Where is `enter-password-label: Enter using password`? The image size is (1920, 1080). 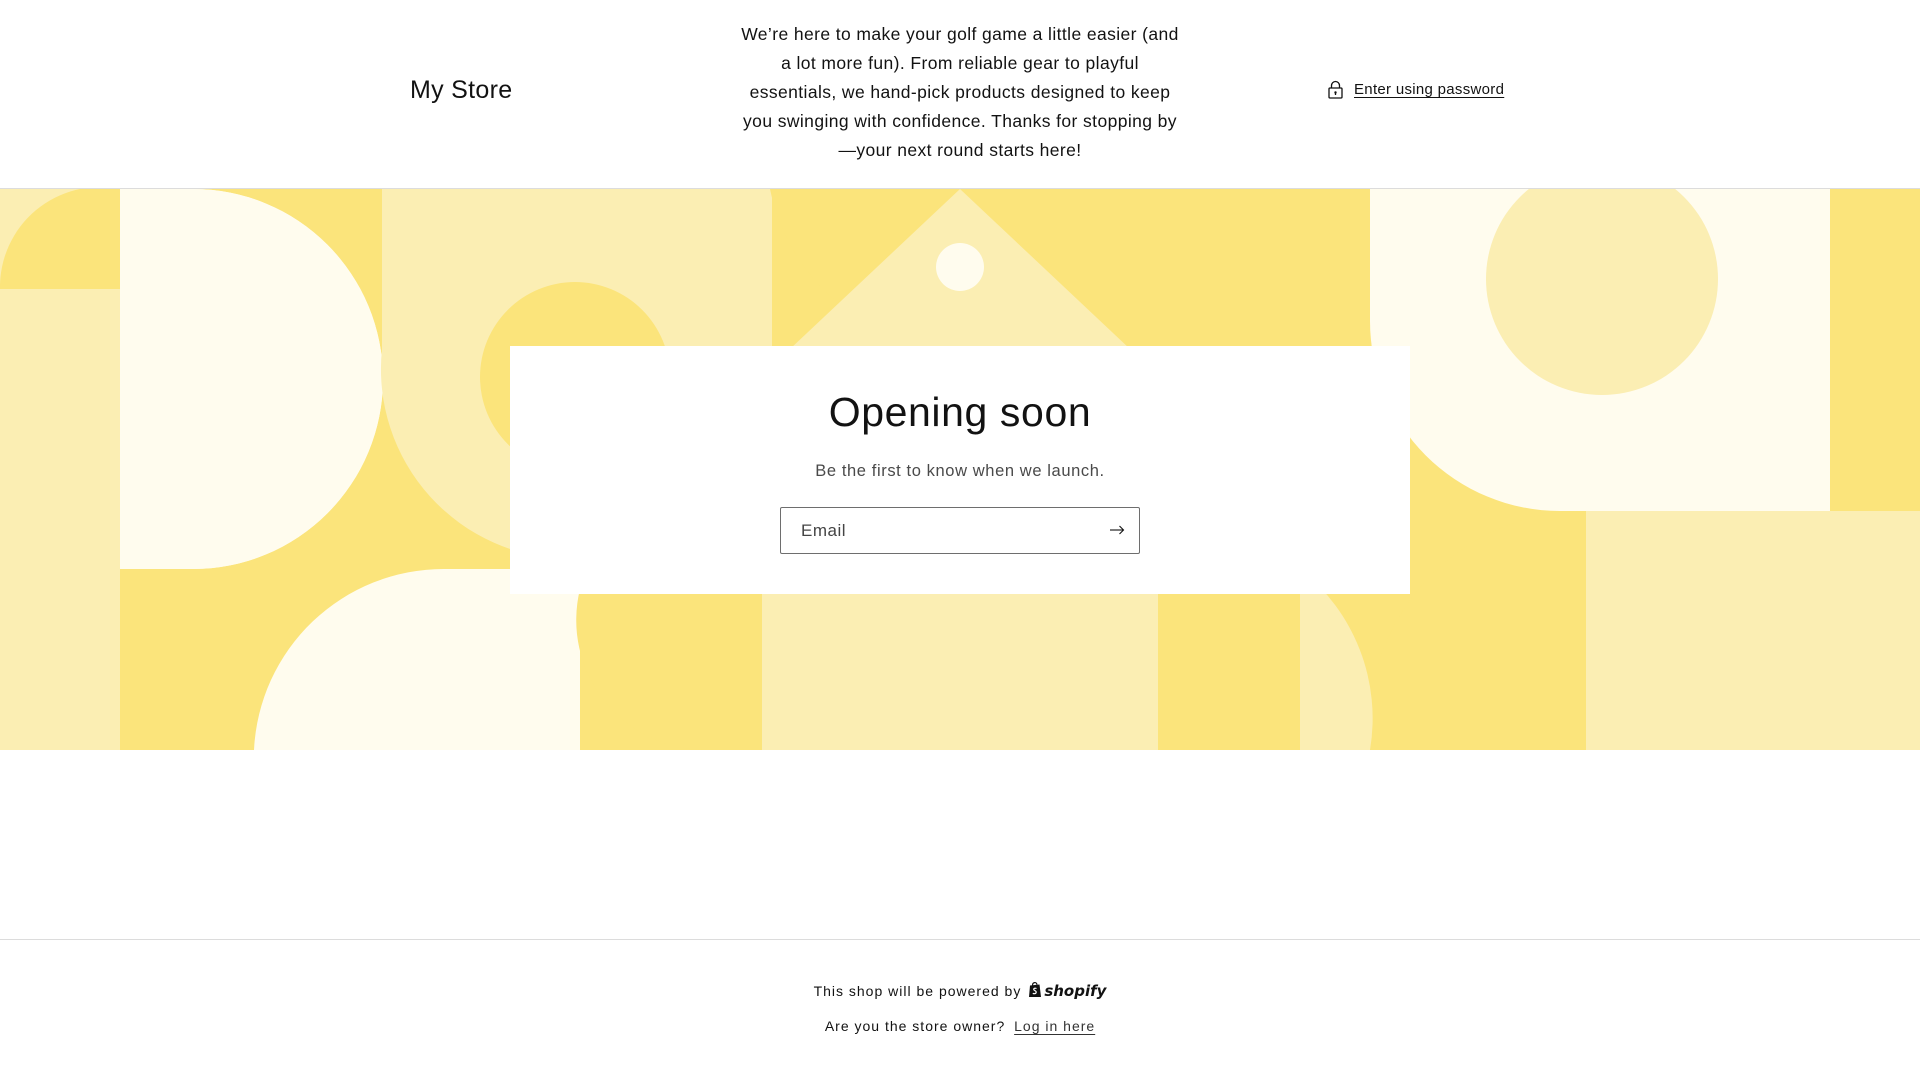
enter-password-label: Enter using password is located at coordinates (1429, 89).